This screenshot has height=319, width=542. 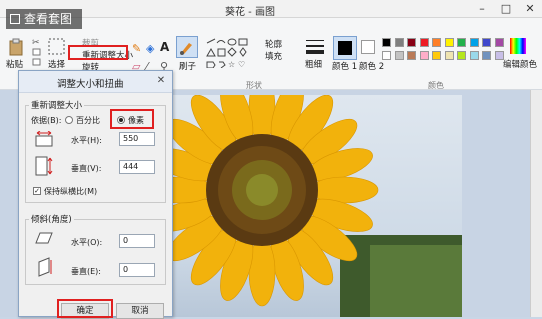 I want to click on maximize-button: □, so click(x=506, y=9).